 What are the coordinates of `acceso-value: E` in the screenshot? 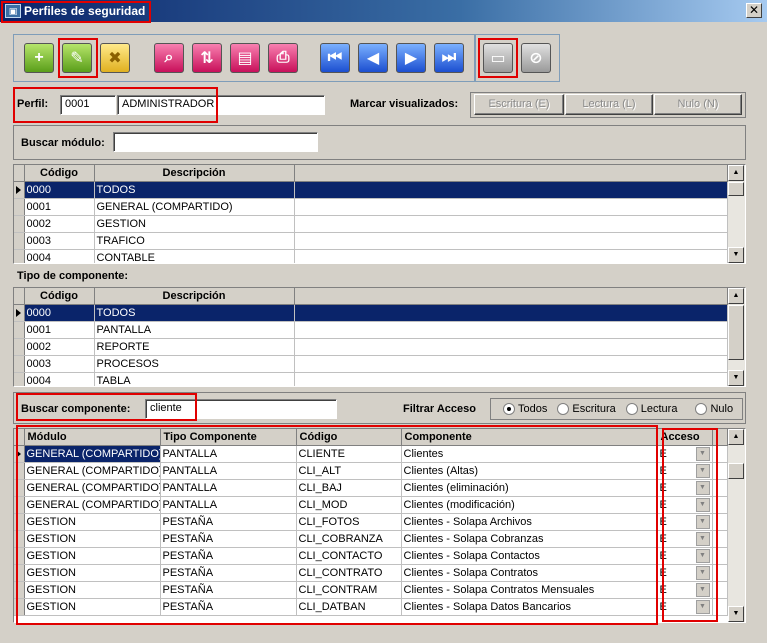 It's located at (663, 487).